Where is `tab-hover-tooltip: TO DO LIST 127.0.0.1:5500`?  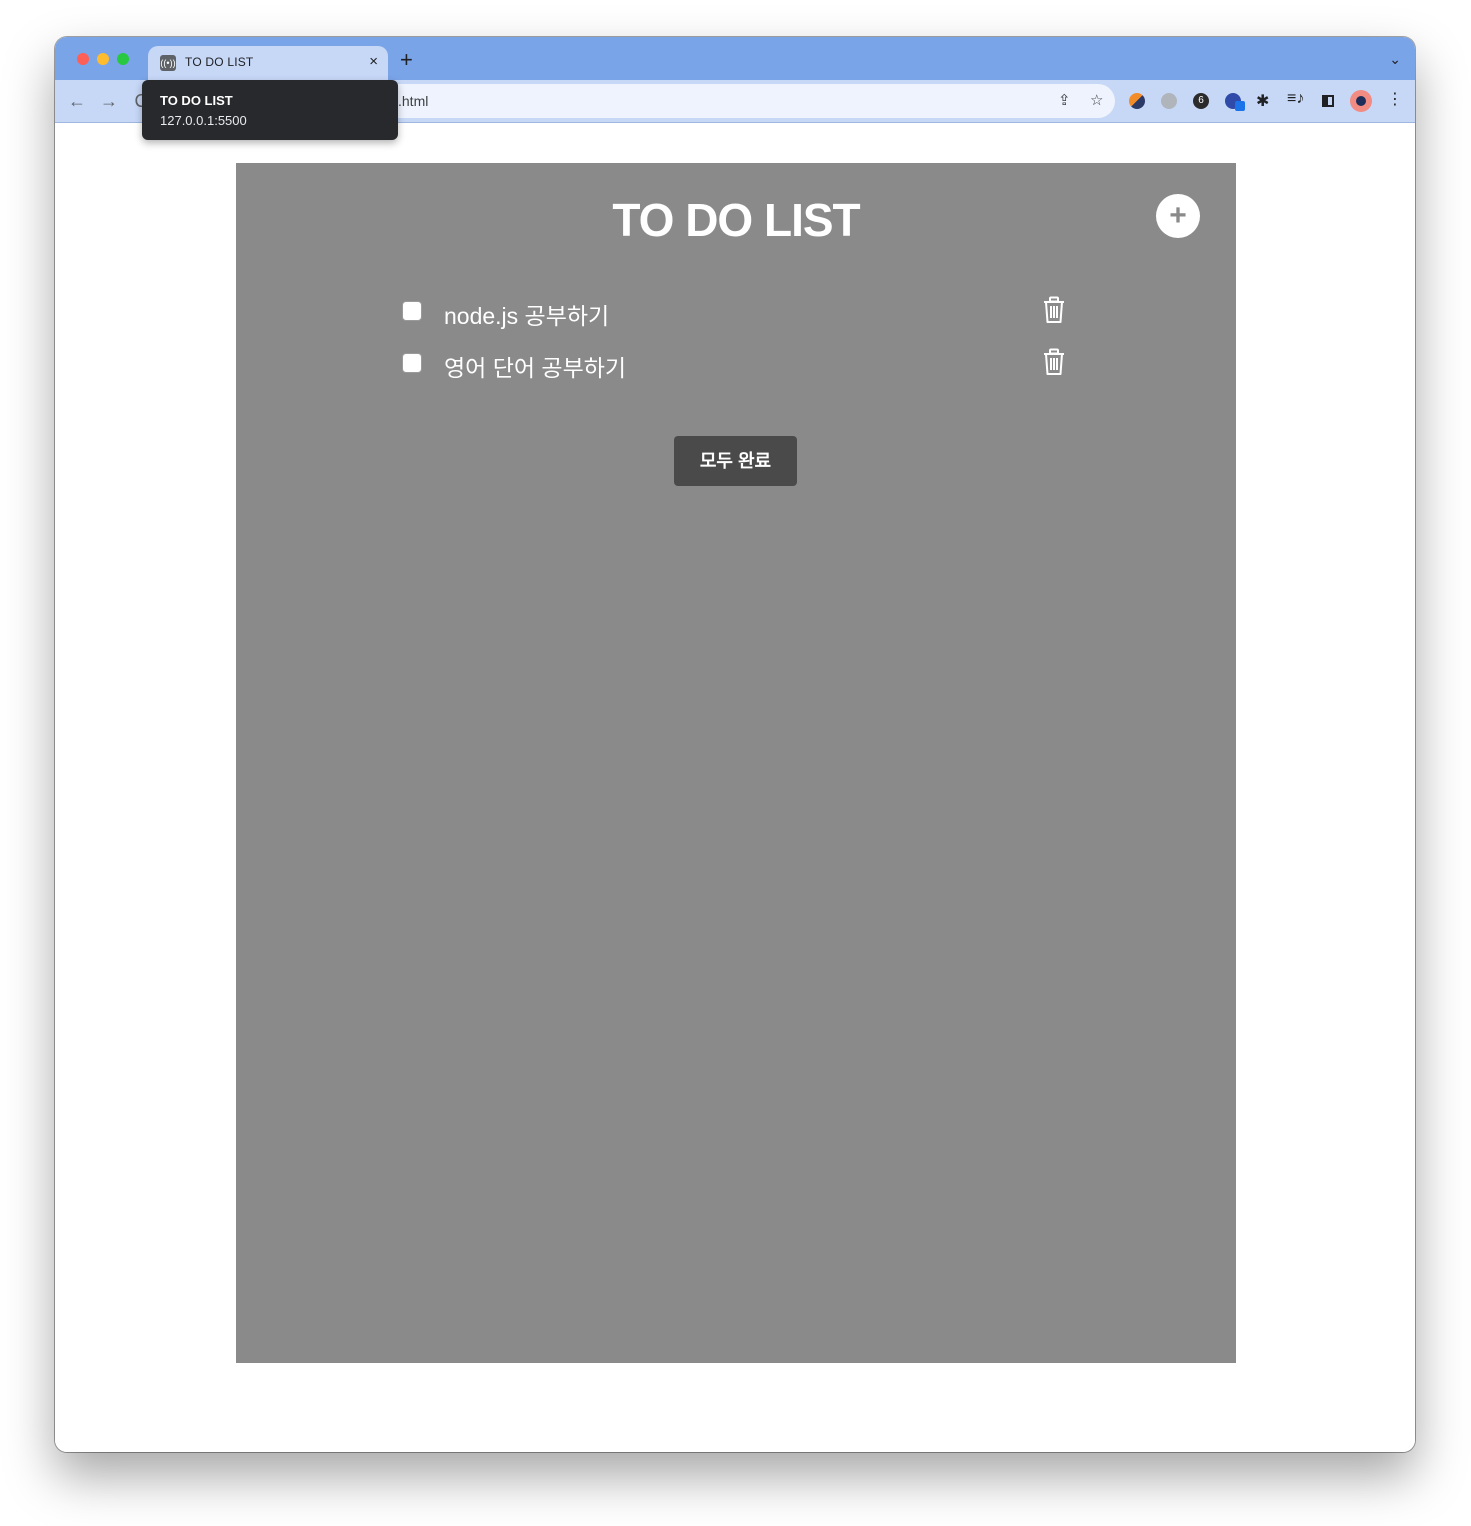 tab-hover-tooltip: TO DO LIST 127.0.0.1:5500 is located at coordinates (270, 110).